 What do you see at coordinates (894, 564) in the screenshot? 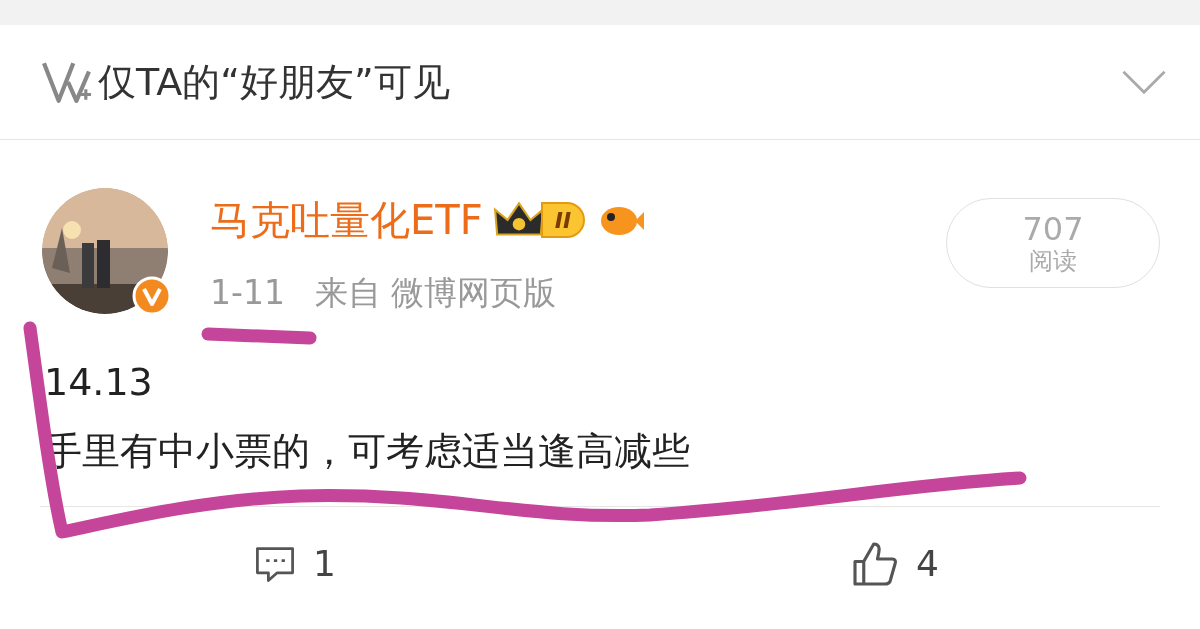
I see `like-button: 4` at bounding box center [894, 564].